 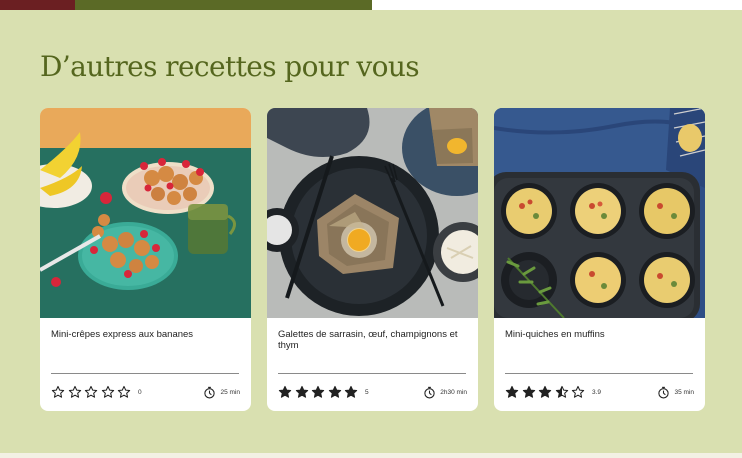 What do you see at coordinates (371, 455) in the screenshot?
I see `bottom-strip` at bounding box center [371, 455].